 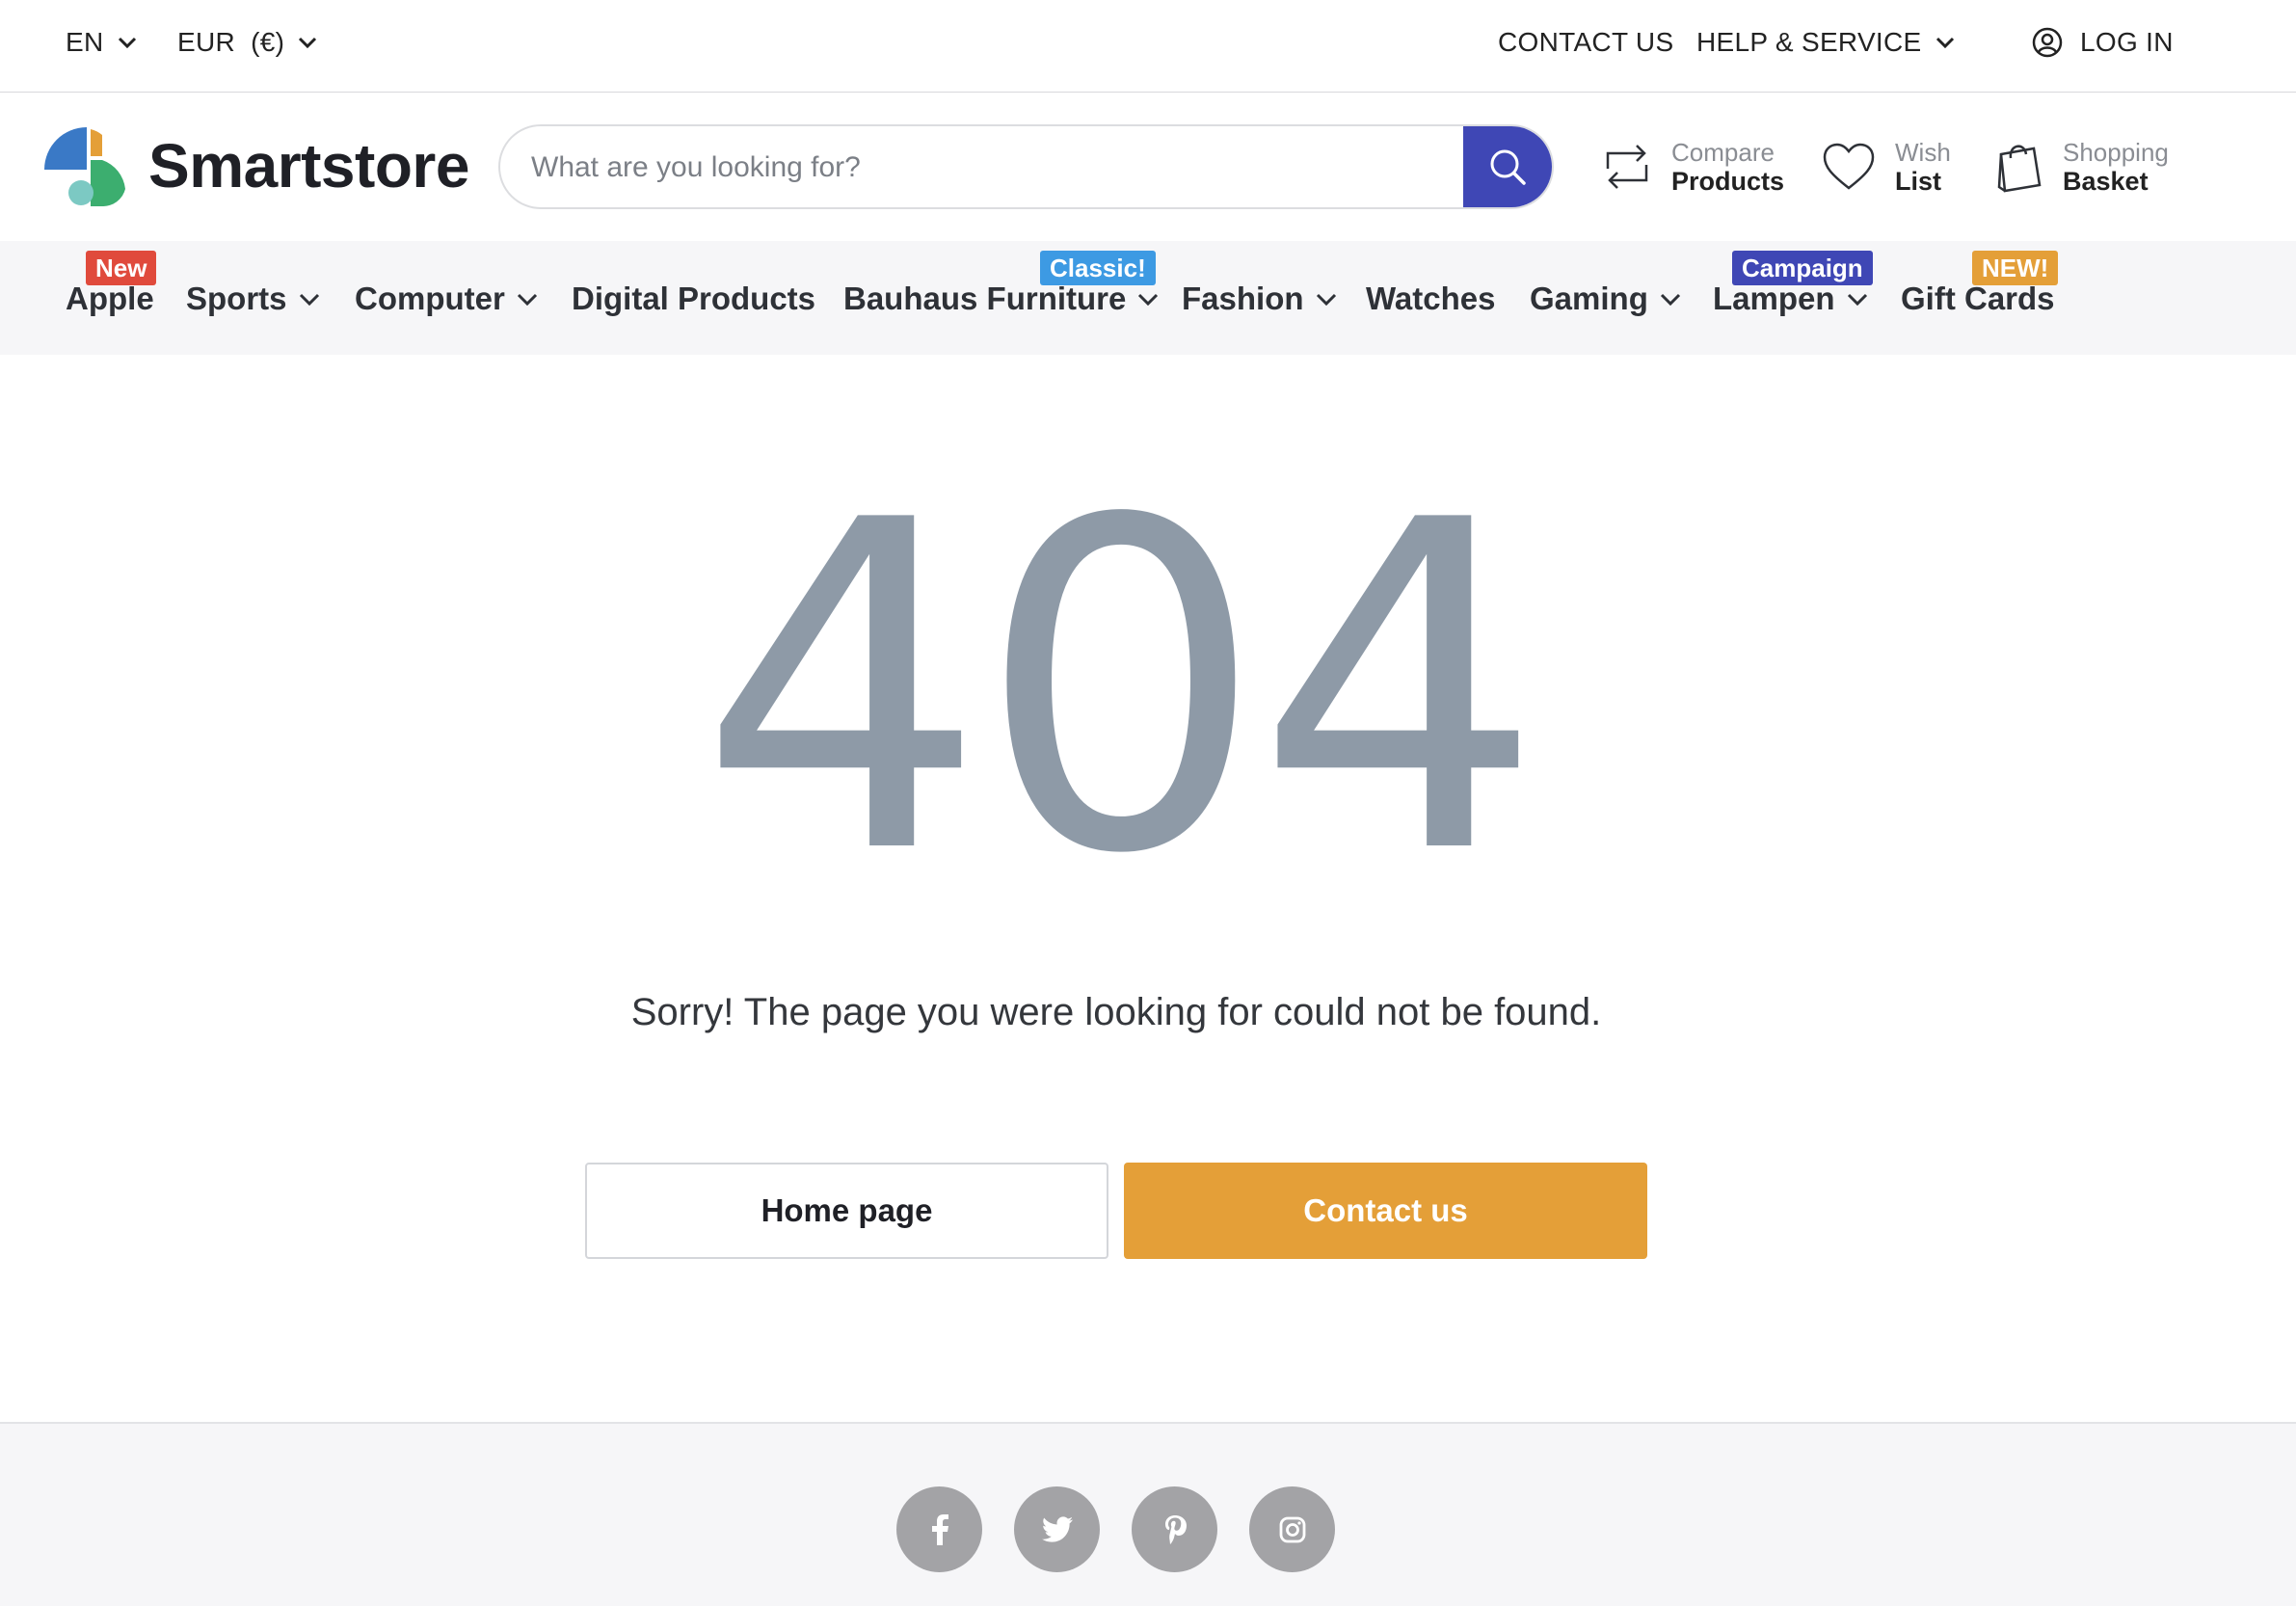 I want to click on search-button, so click(x=1507, y=166).